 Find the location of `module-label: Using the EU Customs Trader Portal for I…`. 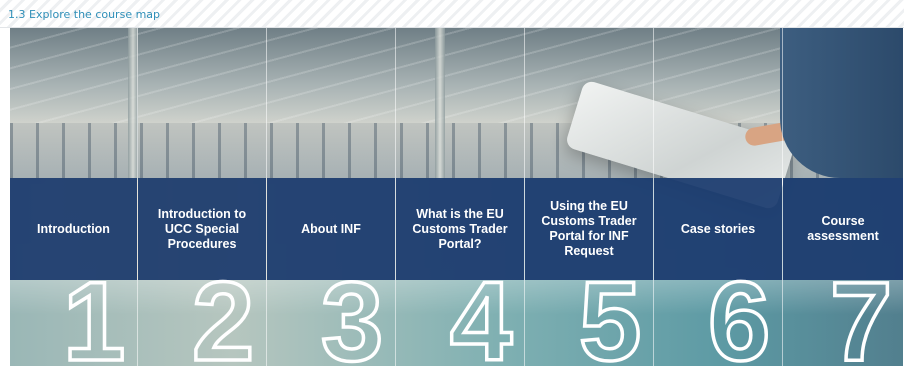

module-label: Using the EU Customs Trader Portal for I… is located at coordinates (589, 228).